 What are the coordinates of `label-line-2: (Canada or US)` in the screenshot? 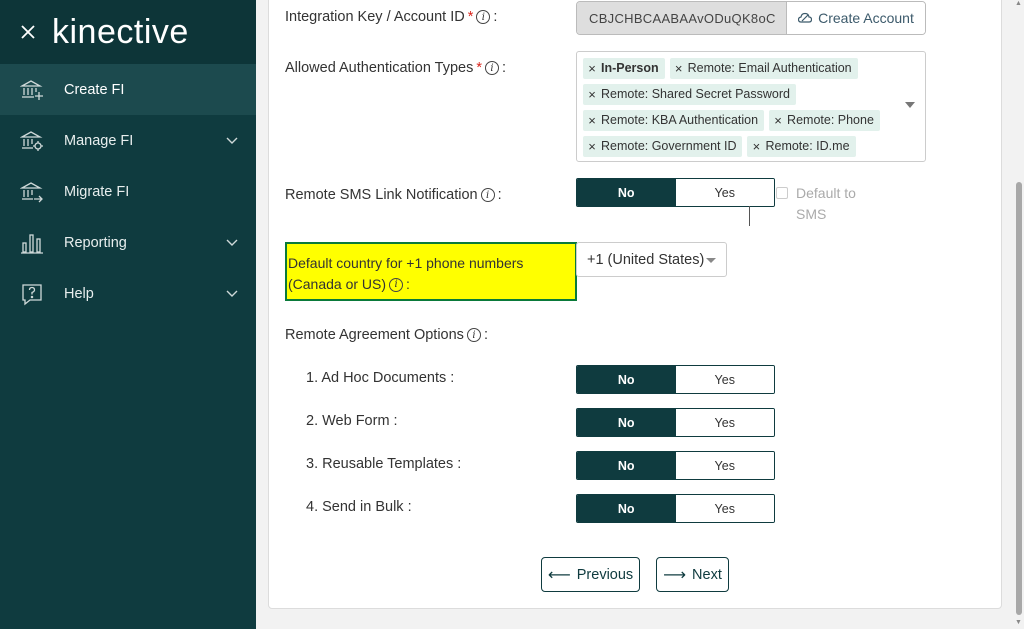 It's located at (337, 284).